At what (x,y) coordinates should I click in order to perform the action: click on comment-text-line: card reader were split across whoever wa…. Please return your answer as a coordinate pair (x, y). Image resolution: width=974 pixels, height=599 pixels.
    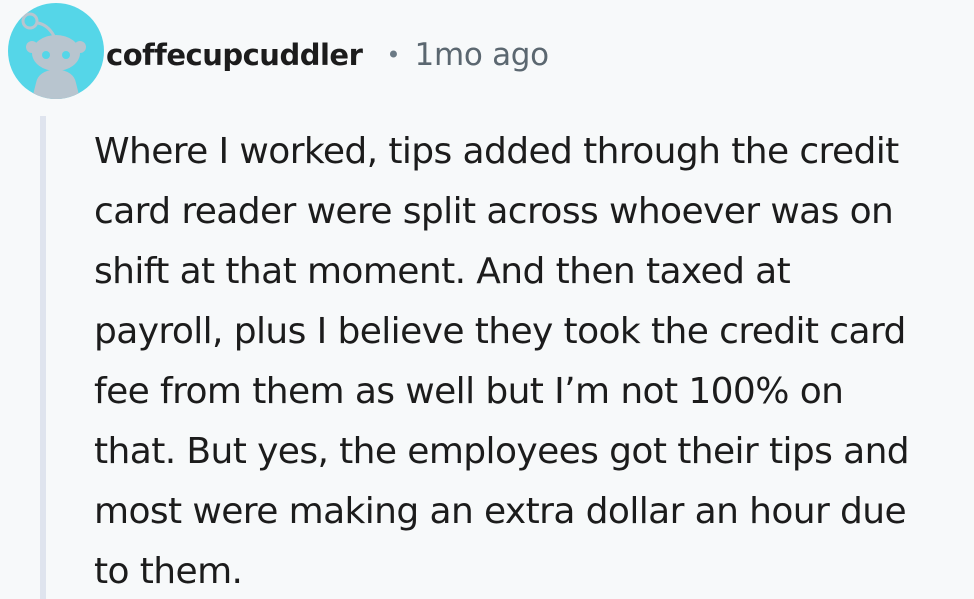
    Looking at the image, I should click on (494, 211).